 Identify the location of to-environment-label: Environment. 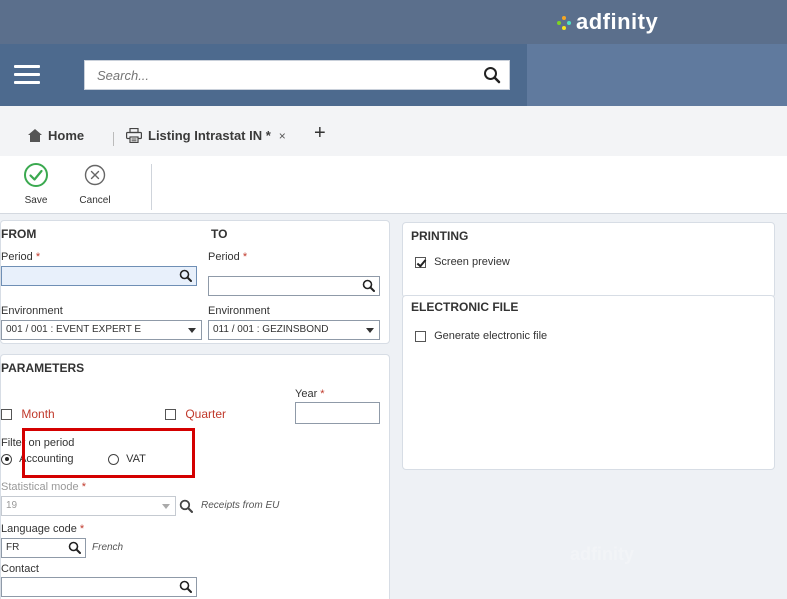
(239, 311).